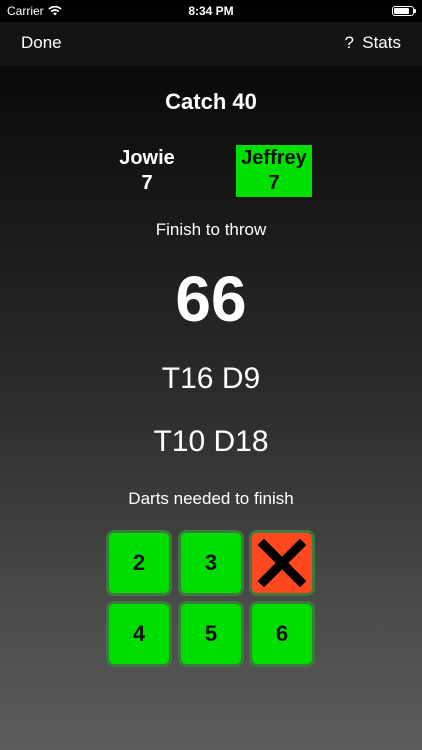  What do you see at coordinates (282, 634) in the screenshot?
I see `darts-6-button: 6` at bounding box center [282, 634].